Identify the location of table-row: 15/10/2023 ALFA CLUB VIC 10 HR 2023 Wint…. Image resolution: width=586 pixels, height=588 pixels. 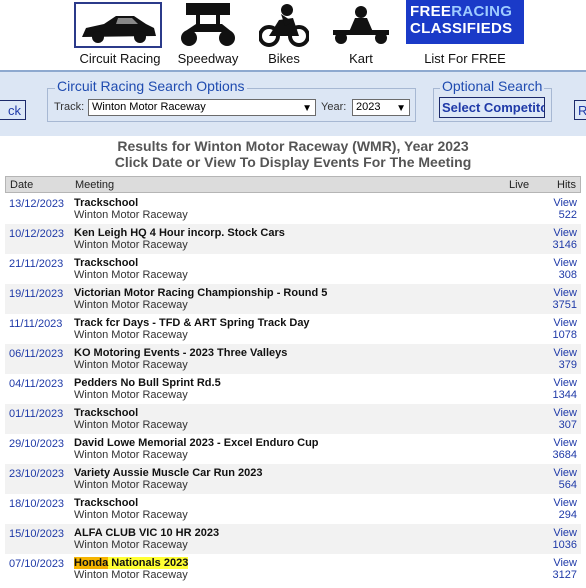
(293, 539).